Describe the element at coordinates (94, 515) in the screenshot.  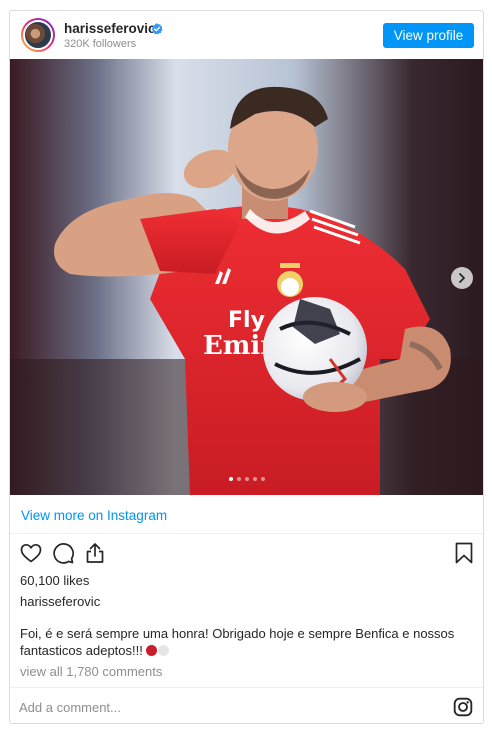
I see `view-more-link: View more on Instagram` at that location.